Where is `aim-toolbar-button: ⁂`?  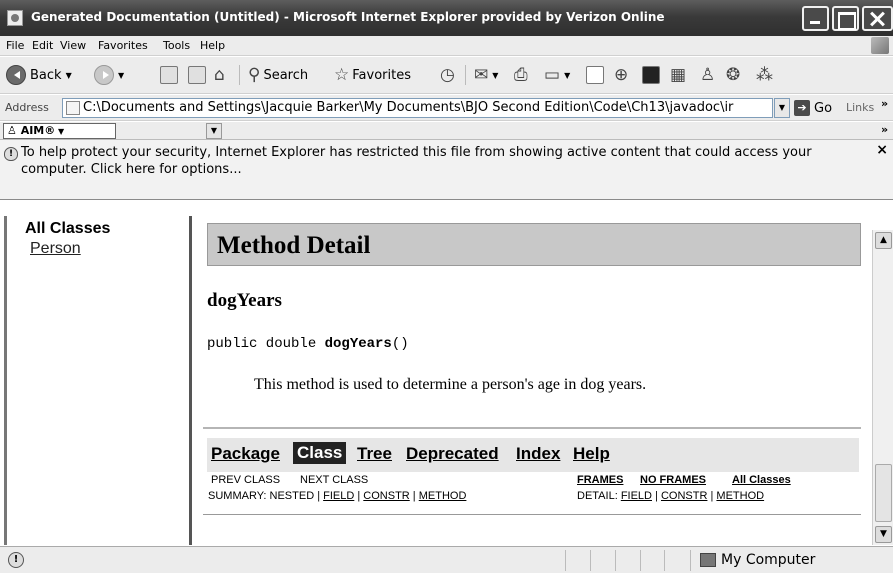
aim-toolbar-button: ⁂ is located at coordinates (764, 75).